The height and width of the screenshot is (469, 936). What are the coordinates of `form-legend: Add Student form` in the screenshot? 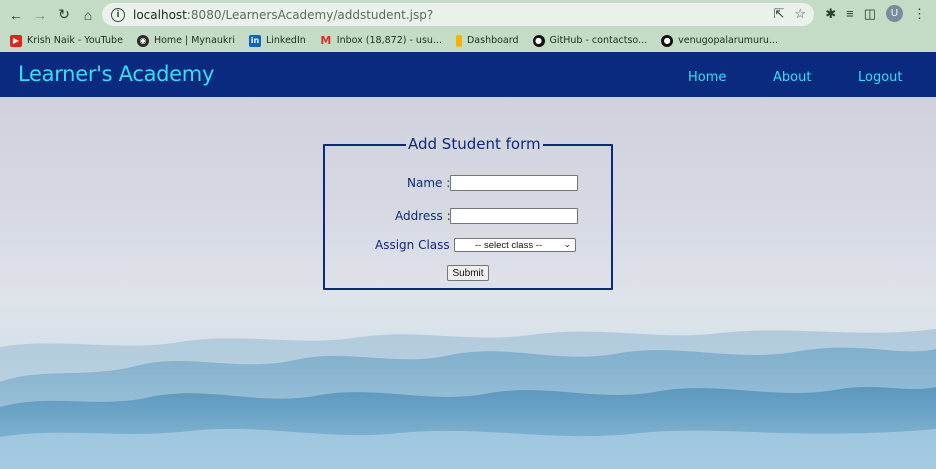 It's located at (474, 144).